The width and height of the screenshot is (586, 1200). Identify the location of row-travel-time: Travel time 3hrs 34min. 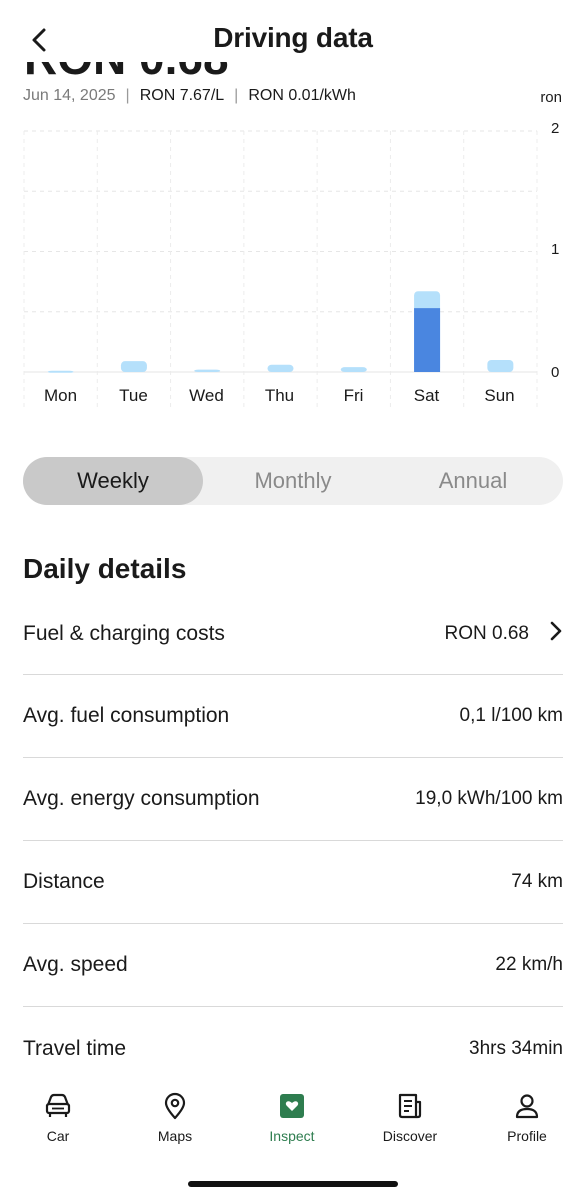
(293, 1048).